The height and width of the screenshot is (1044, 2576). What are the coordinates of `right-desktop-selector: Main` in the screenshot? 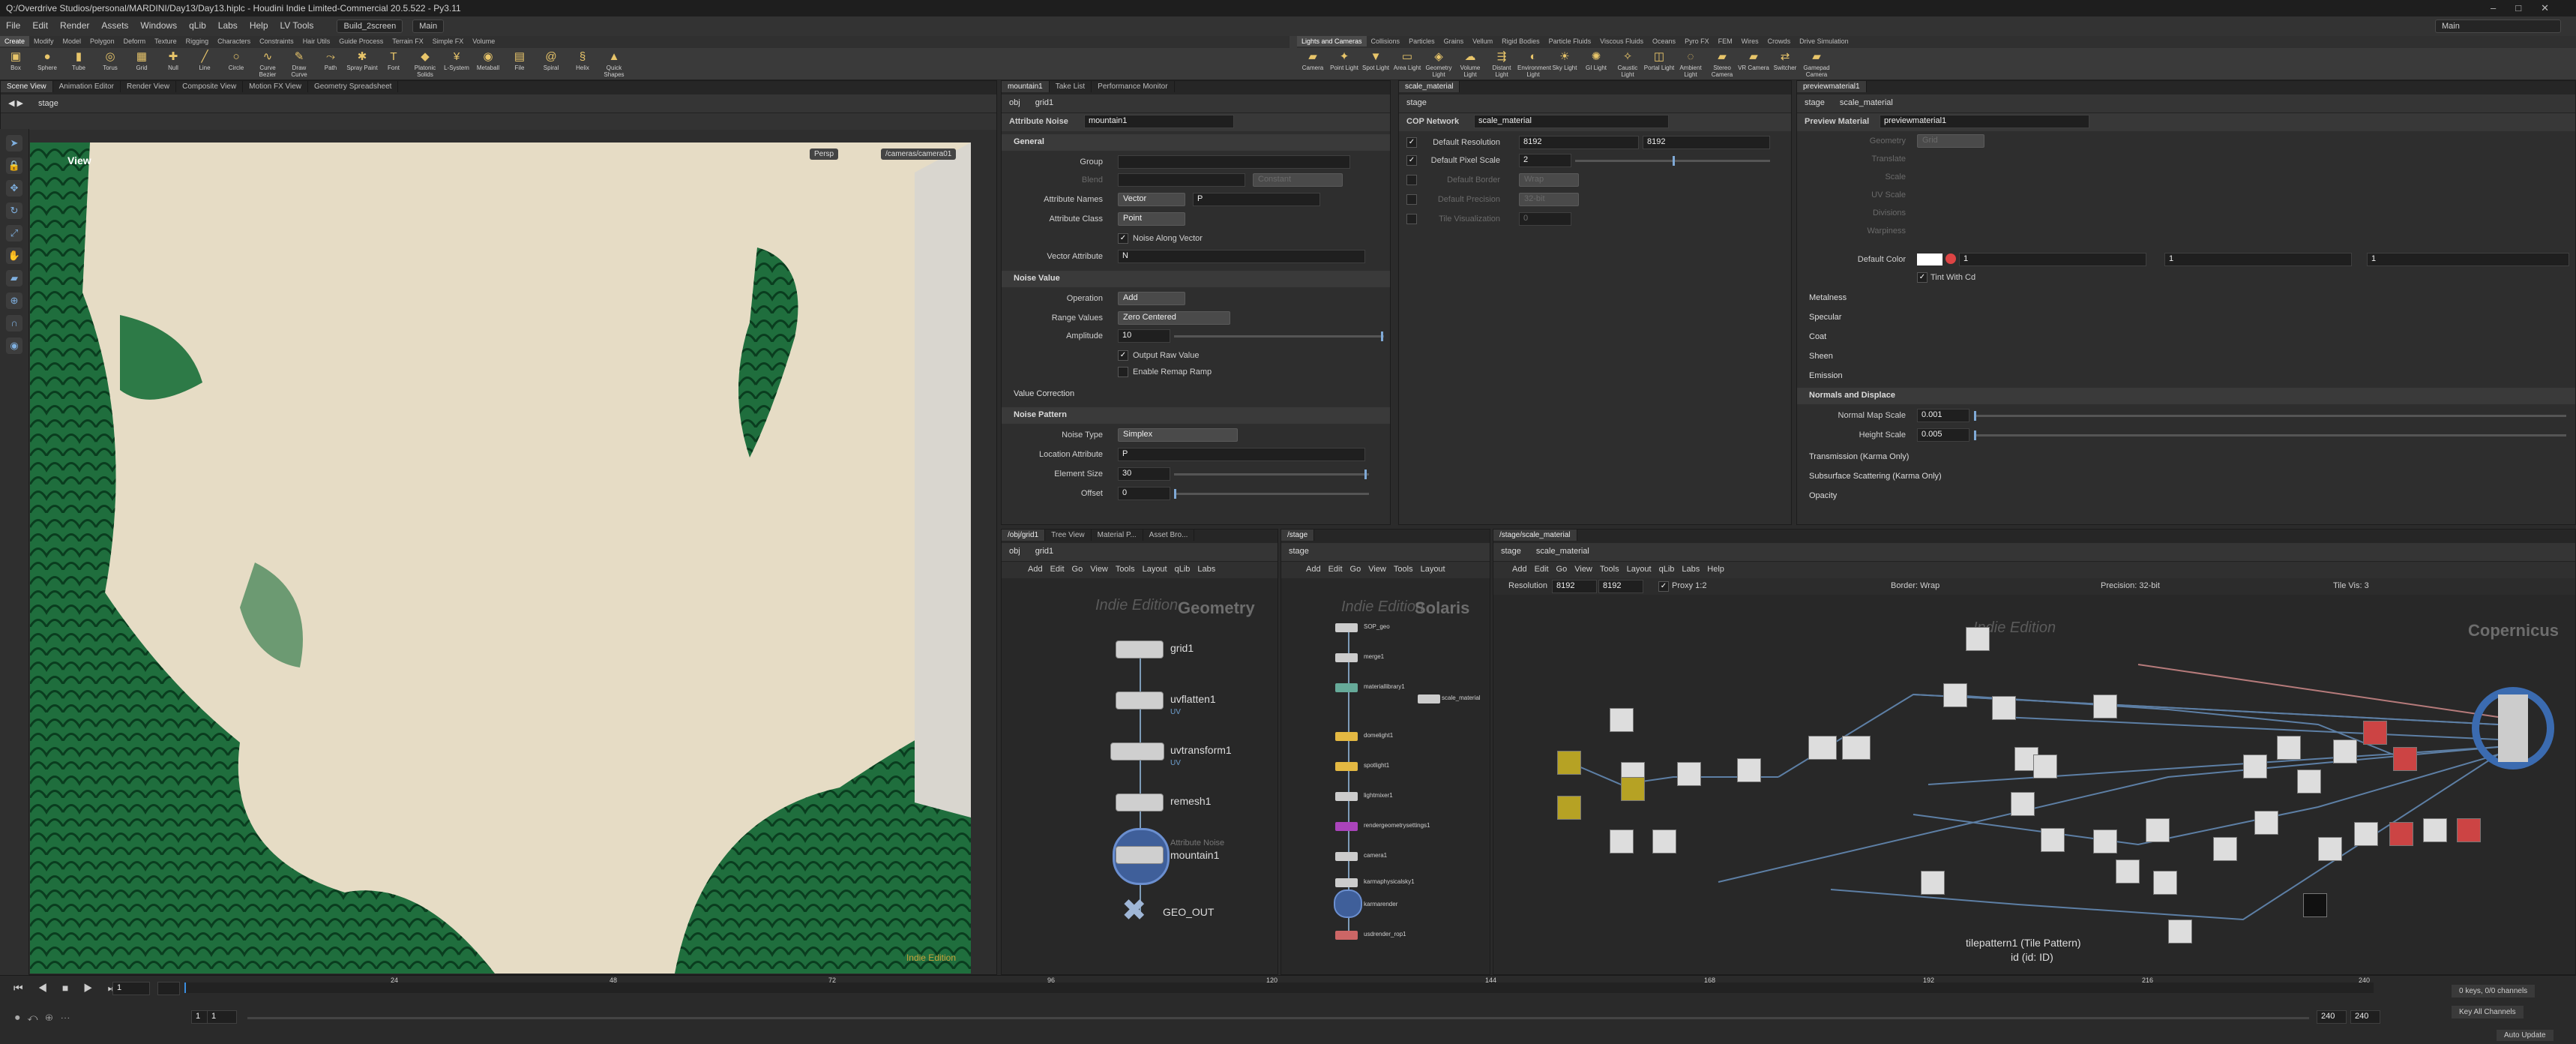 It's located at (2498, 26).